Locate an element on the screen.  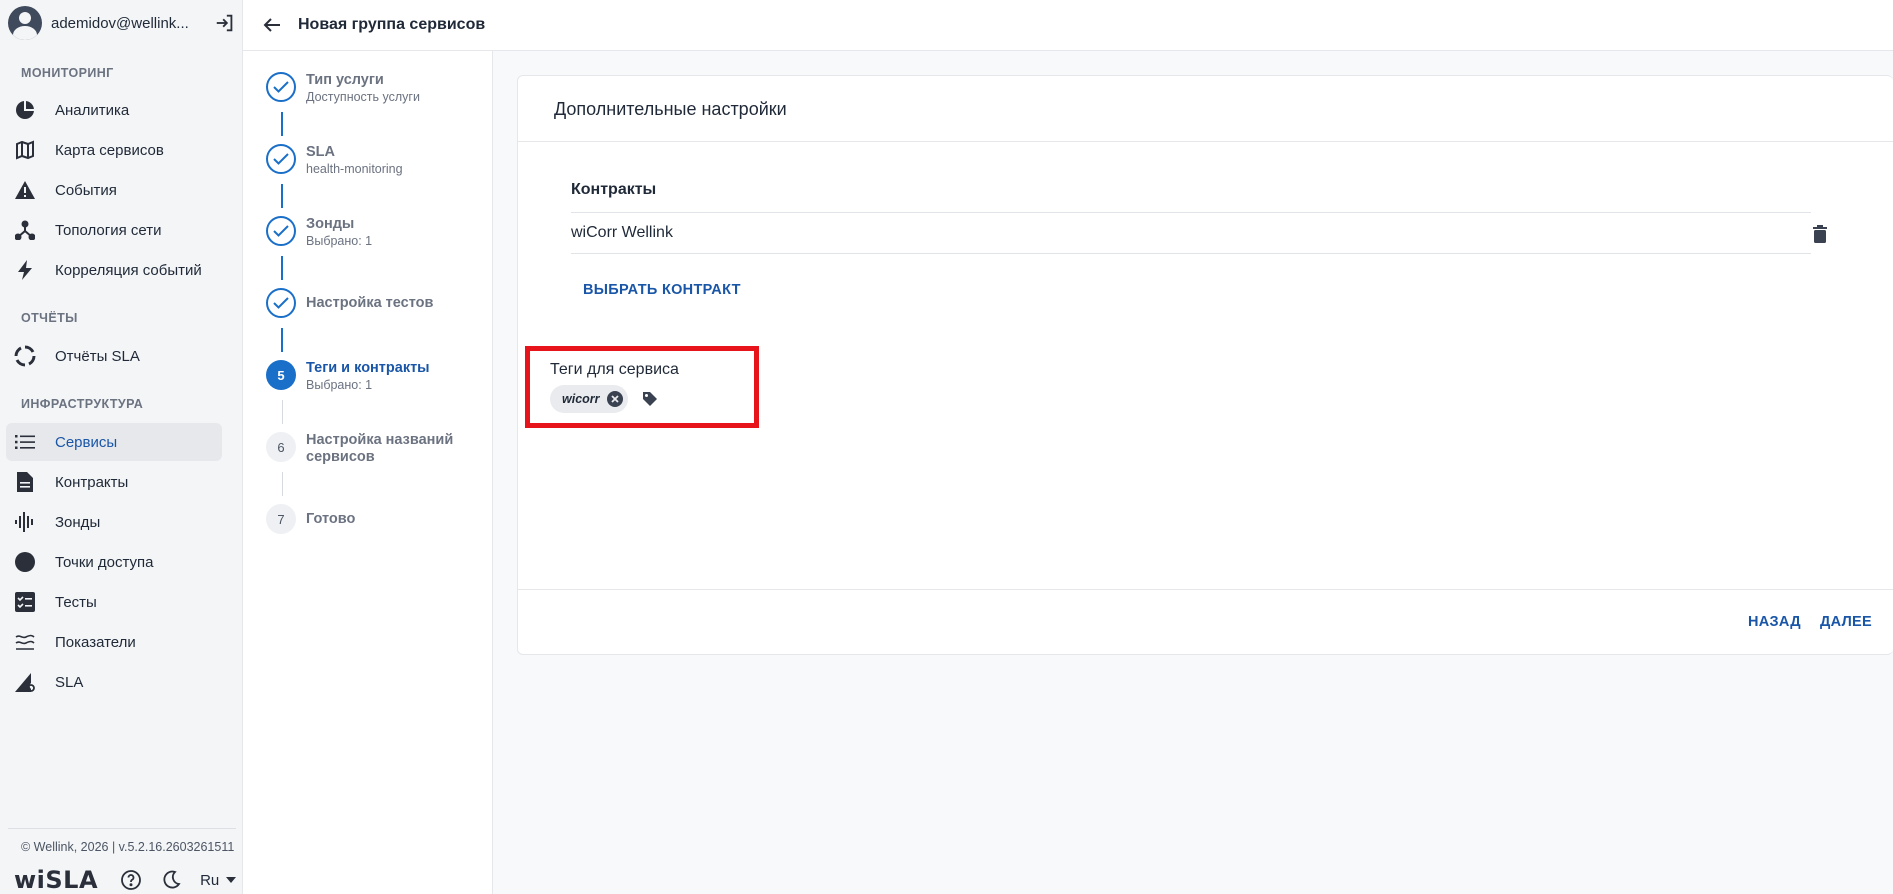
sidebar-item-sla: SLA is located at coordinates (114, 682).